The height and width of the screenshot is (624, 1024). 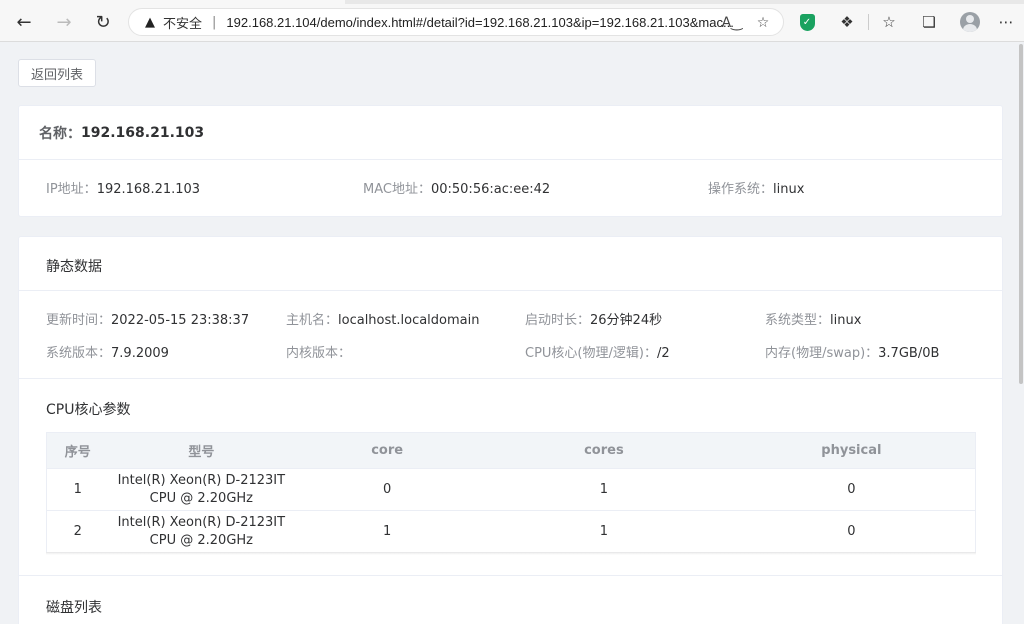 What do you see at coordinates (409, 320) in the screenshot?
I see `hostname-value: localhost.localdomain` at bounding box center [409, 320].